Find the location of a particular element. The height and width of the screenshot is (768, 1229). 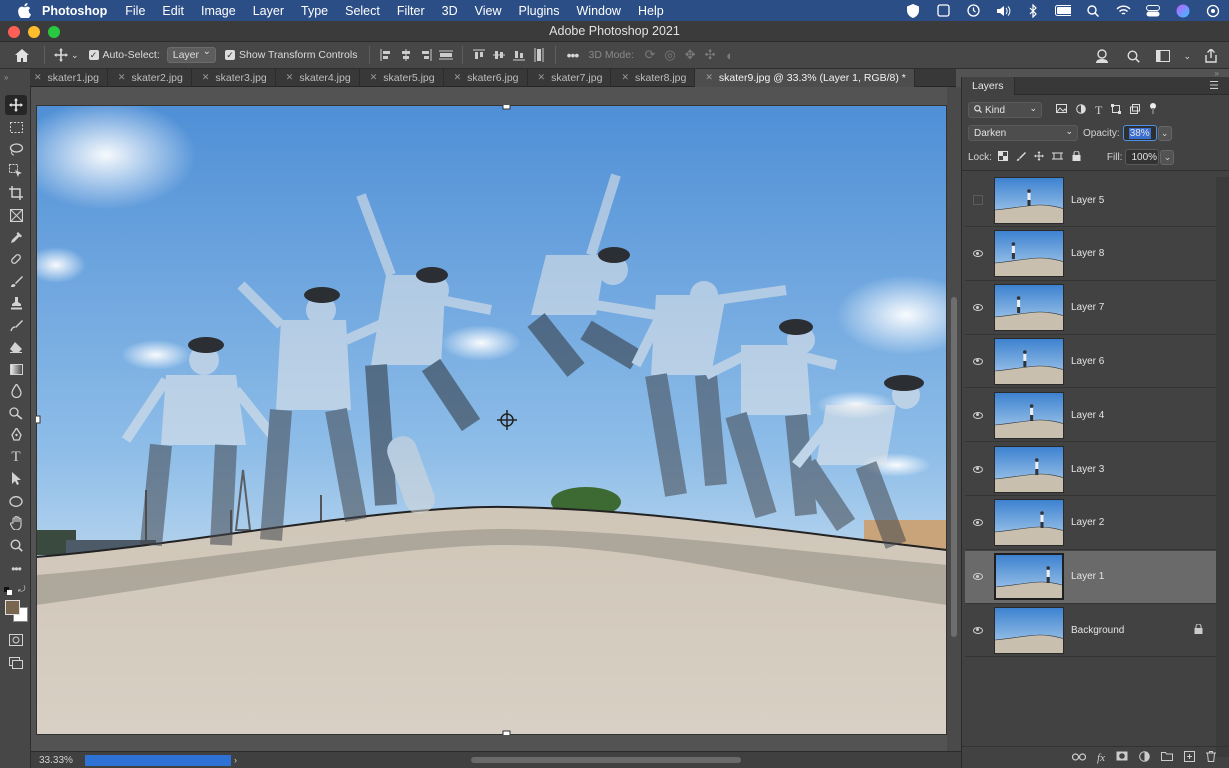

tab-skater5: ✕ skater5.jpg is located at coordinates (402, 77).